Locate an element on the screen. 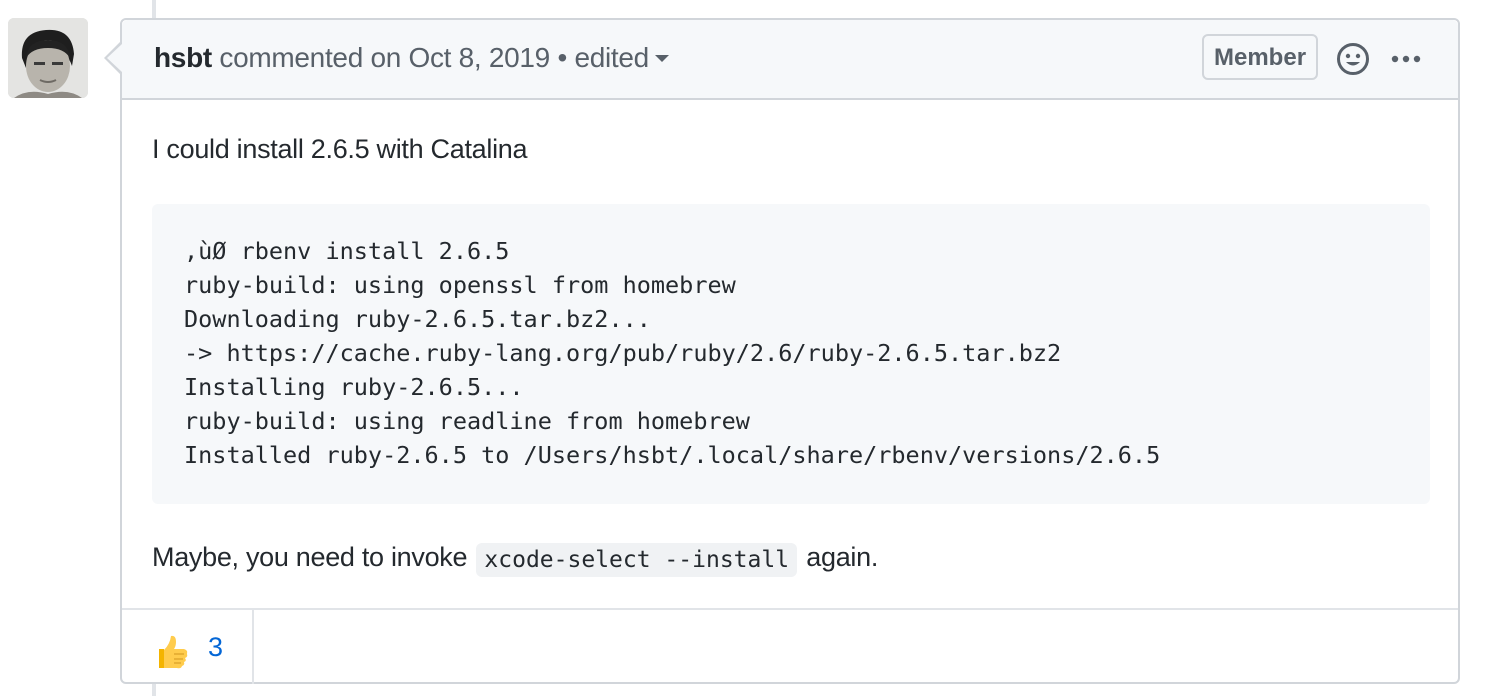 Image resolution: width=1488 pixels, height=696 pixels. smiley-icon is located at coordinates (1353, 59).